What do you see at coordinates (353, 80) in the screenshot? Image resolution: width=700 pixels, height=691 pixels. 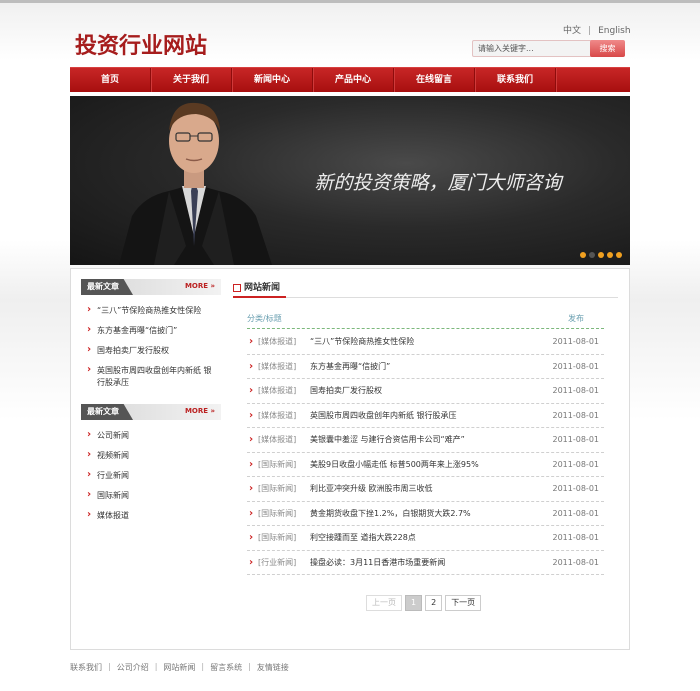 I see `nav-products: 产品中心` at bounding box center [353, 80].